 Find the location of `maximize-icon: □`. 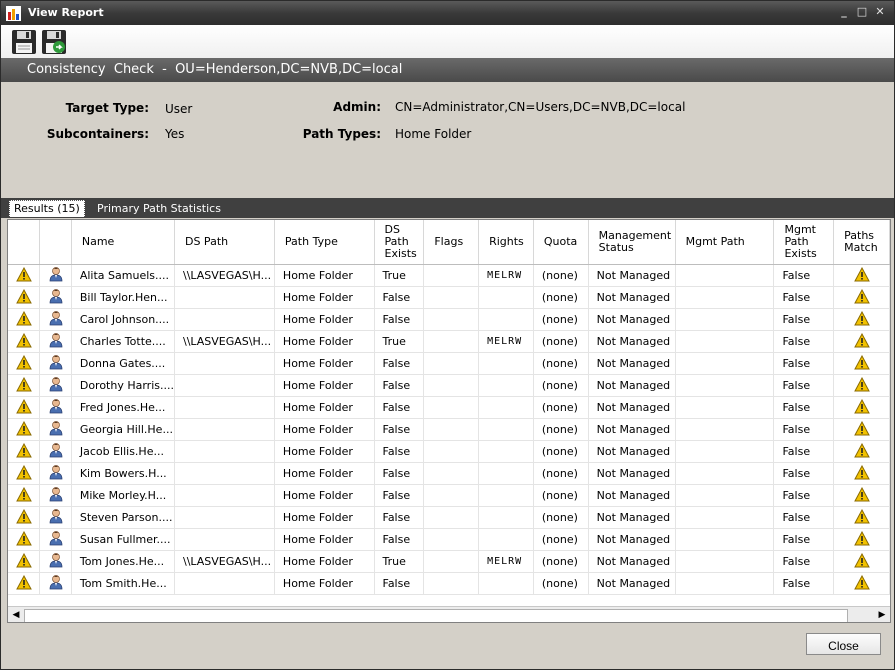

maximize-icon: □ is located at coordinates (862, 12).